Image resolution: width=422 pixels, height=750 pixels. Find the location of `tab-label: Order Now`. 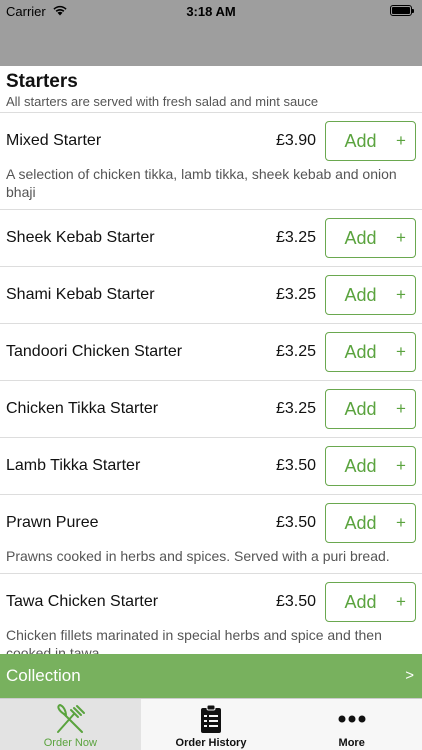

tab-label: Order Now is located at coordinates (70, 743).